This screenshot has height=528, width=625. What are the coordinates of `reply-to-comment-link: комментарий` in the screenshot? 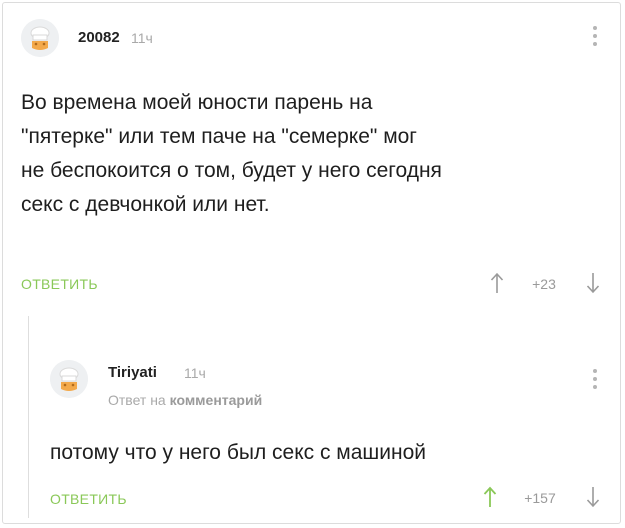 It's located at (216, 400).